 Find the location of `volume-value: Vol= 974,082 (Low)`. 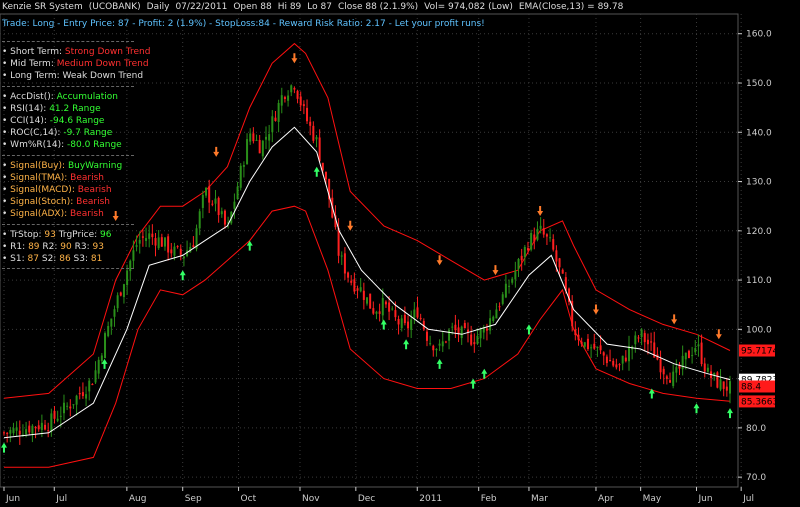

volume-value: Vol= 974,082 (Low) is located at coordinates (468, 7).